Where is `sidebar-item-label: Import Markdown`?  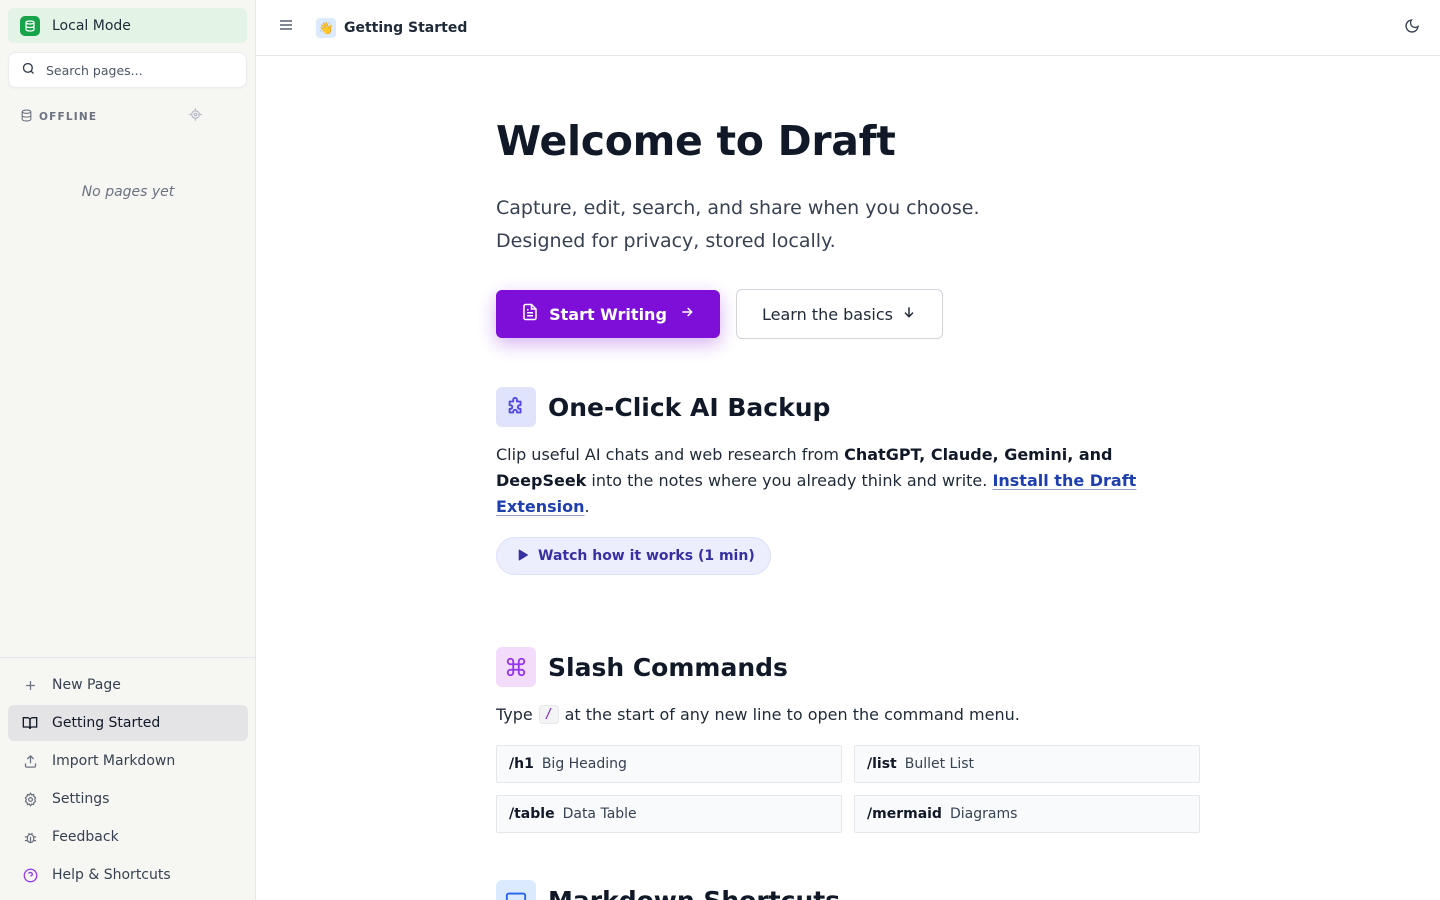
sidebar-item-label: Import Markdown is located at coordinates (114, 761).